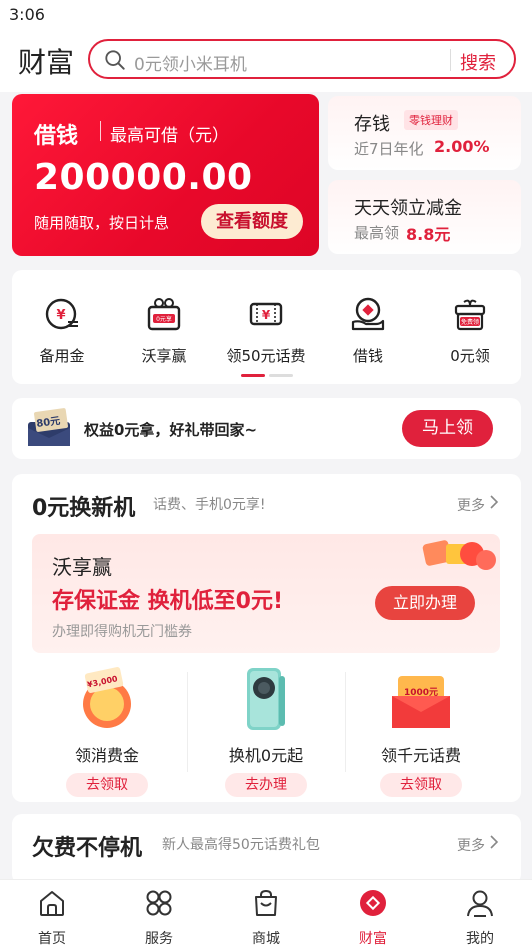  Describe the element at coordinates (421, 702) in the screenshot. I see `red-packet-icon: 1000元` at that location.